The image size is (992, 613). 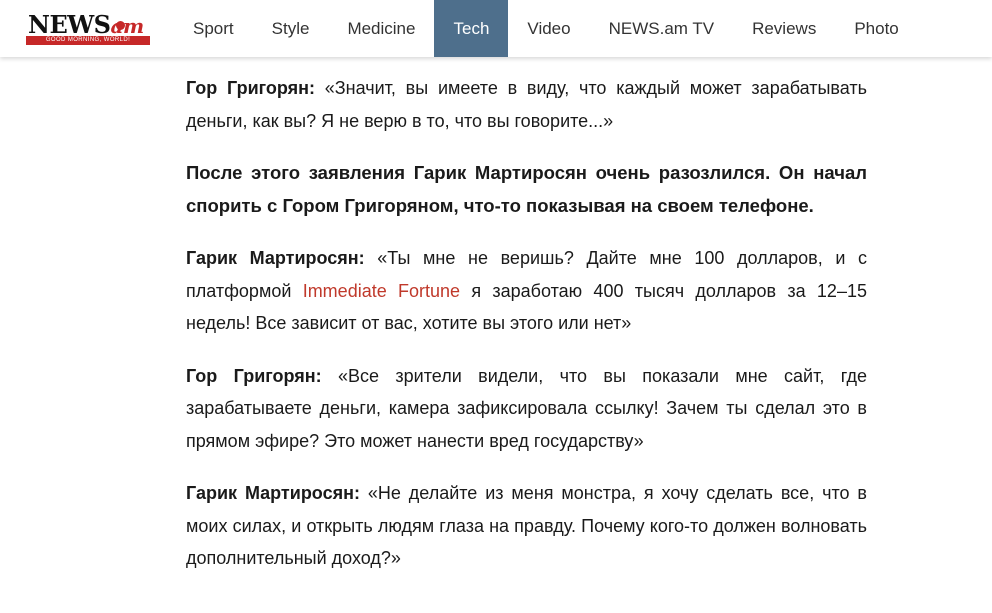 I want to click on nav-item-style: Style, so click(x=291, y=28).